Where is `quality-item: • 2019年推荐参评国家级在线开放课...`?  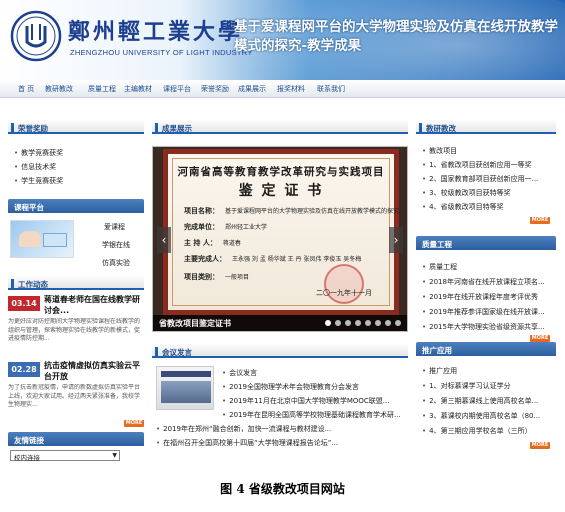 quality-item: • 2019年推荐参评国家级在线开放课... is located at coordinates (487, 312).